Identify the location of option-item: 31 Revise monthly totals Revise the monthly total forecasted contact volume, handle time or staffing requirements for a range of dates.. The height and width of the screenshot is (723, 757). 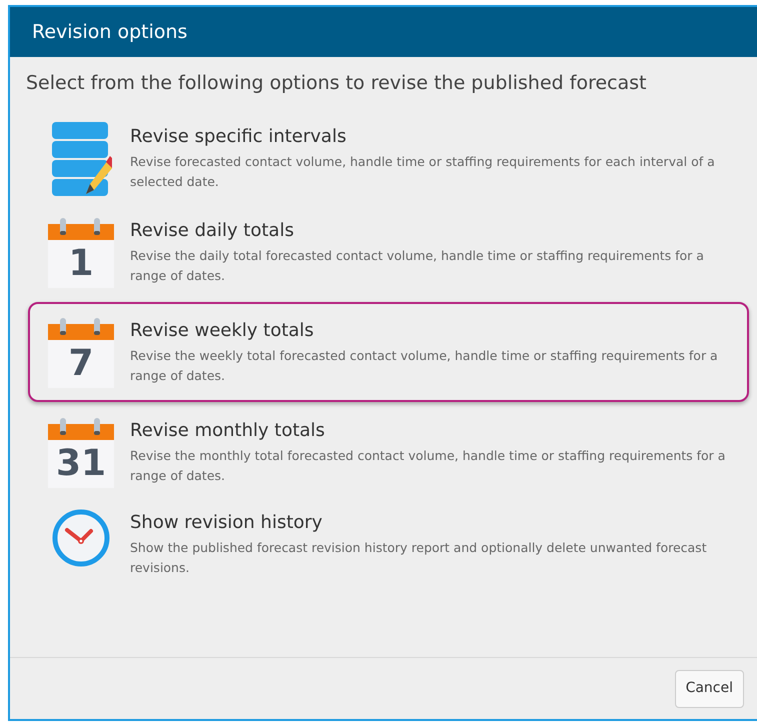
(388, 452).